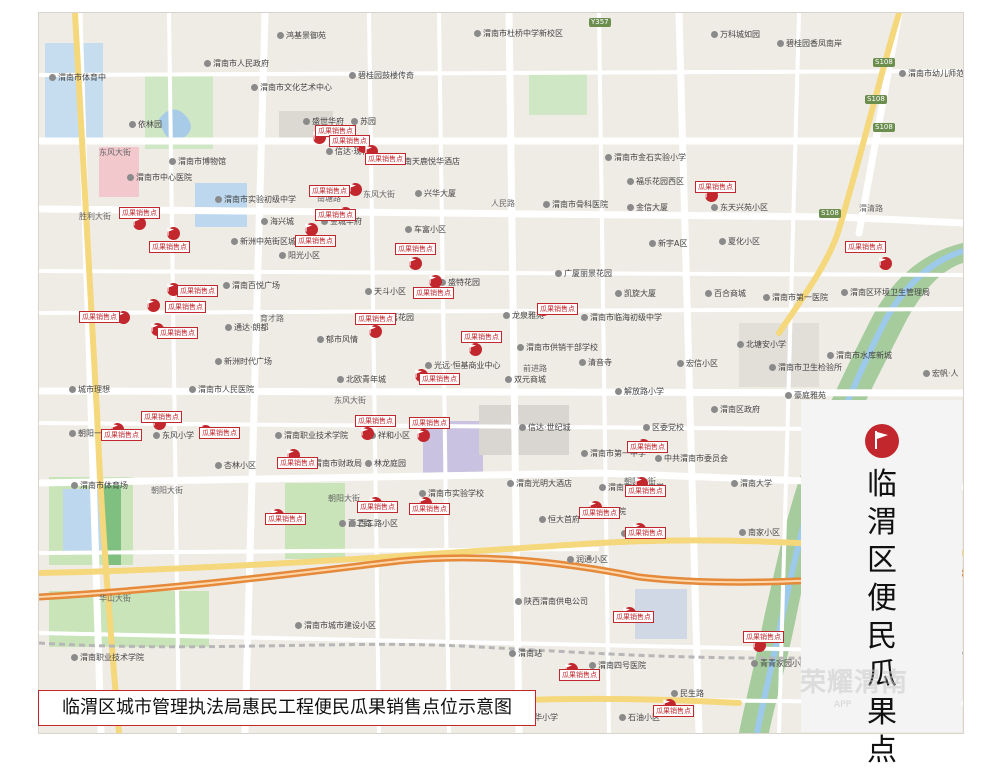 The image size is (1000, 770). I want to click on poi-label: 东风小学, so click(173, 436).